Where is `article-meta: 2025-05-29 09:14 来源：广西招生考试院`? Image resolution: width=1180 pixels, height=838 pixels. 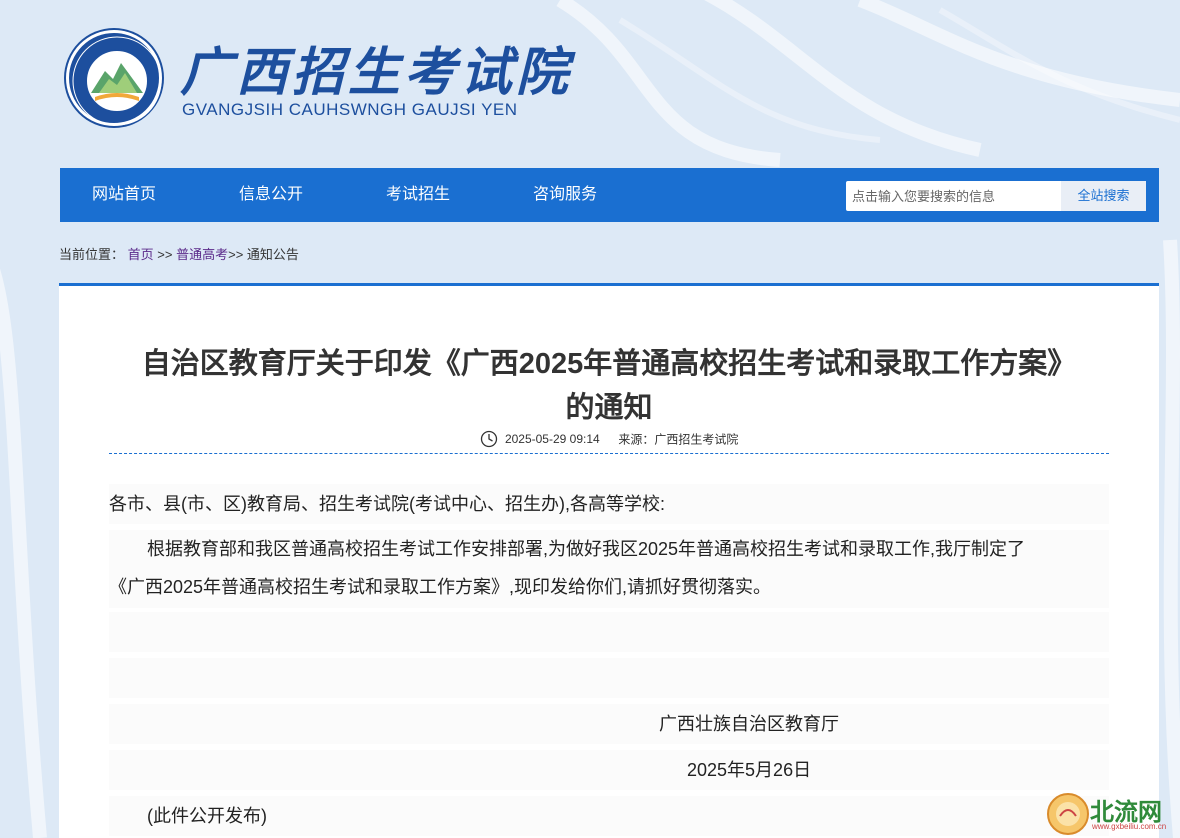
article-meta: 2025-05-29 09:14 来源：广西招生考试院 is located at coordinates (609, 439).